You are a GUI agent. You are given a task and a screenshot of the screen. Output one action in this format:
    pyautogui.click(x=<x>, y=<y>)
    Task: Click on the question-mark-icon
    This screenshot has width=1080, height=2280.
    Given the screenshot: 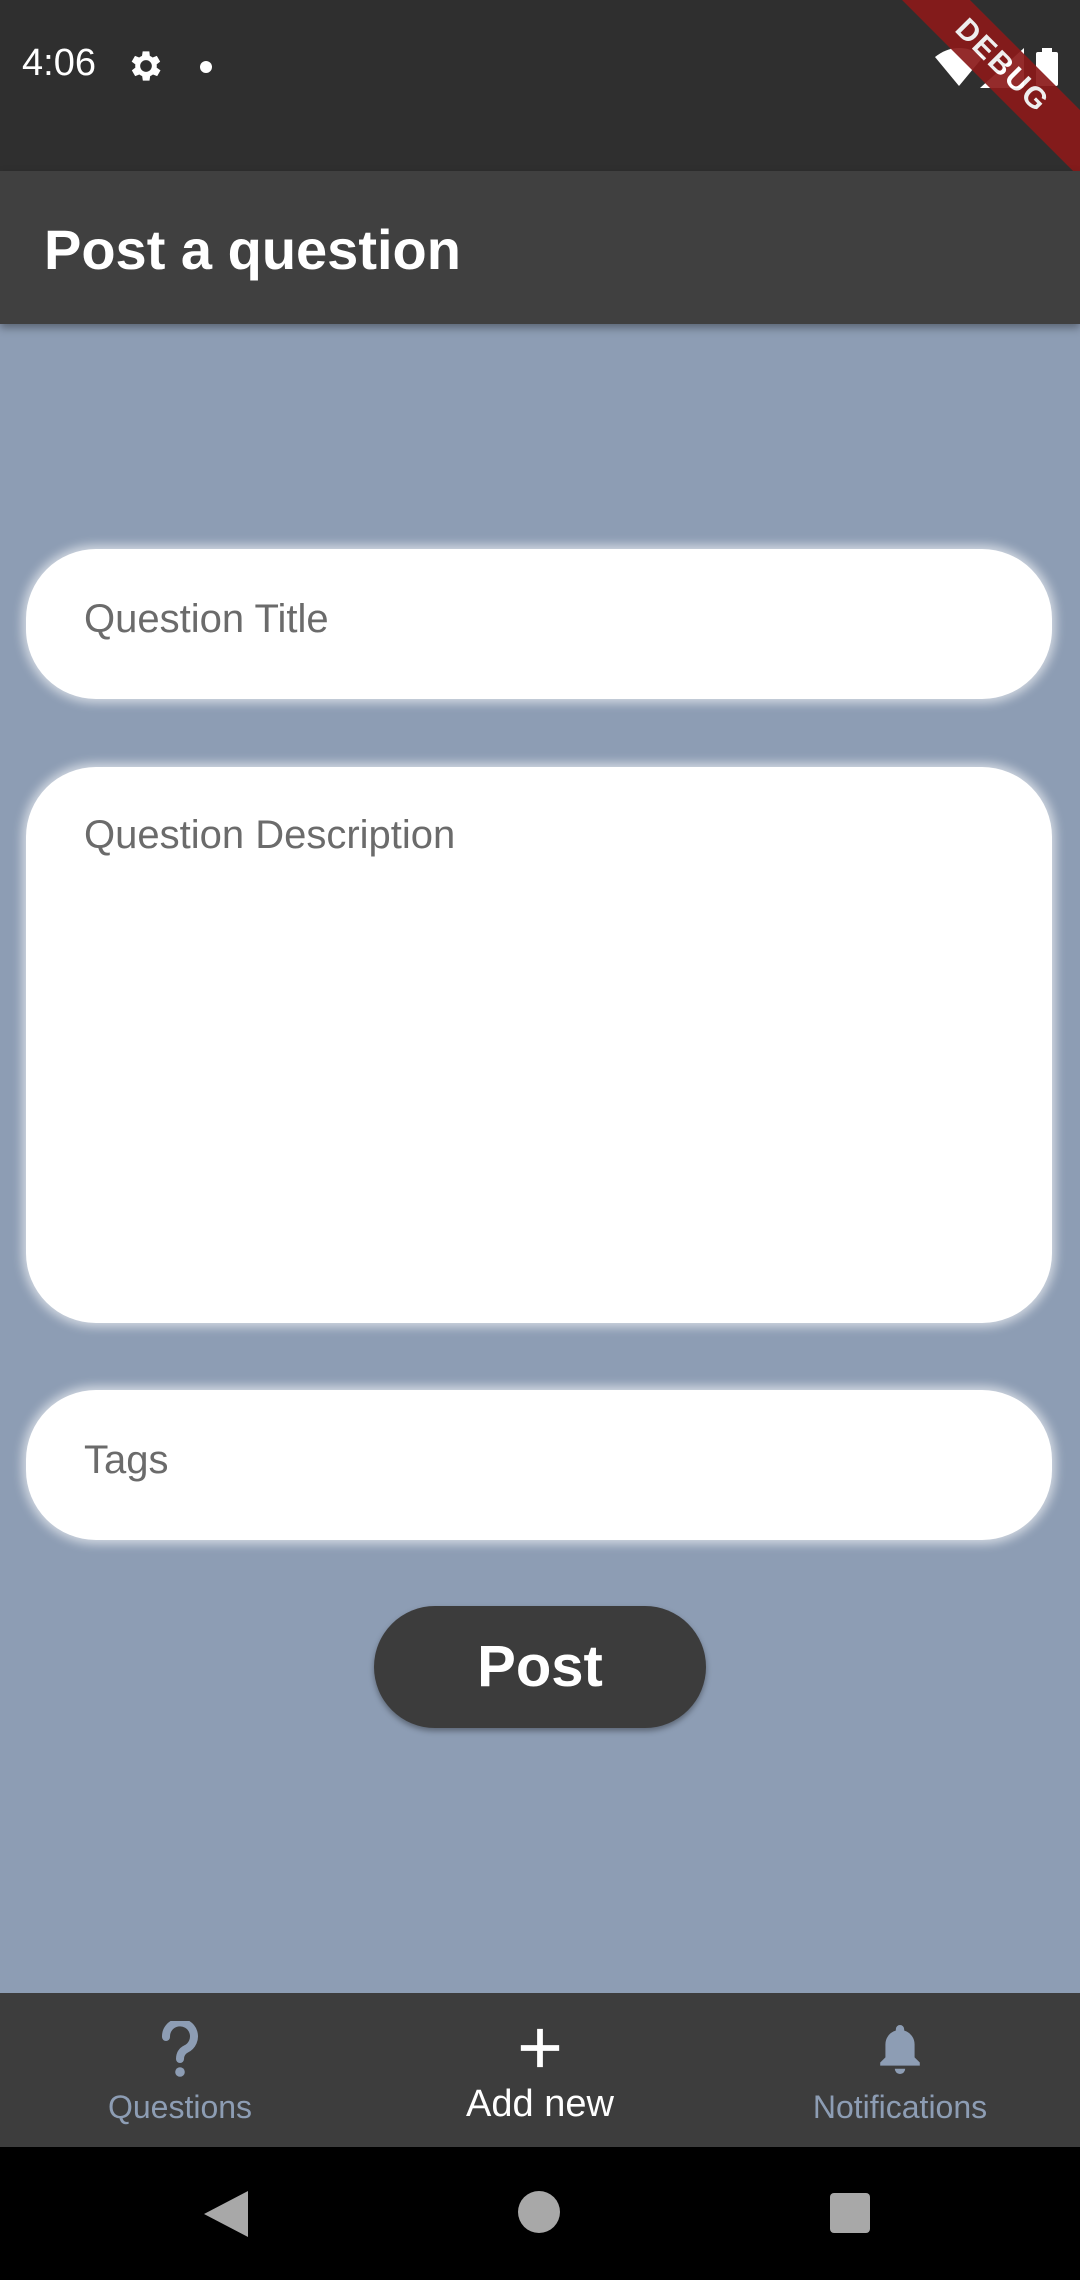 What is the action you would take?
    pyautogui.click(x=180, y=2049)
    